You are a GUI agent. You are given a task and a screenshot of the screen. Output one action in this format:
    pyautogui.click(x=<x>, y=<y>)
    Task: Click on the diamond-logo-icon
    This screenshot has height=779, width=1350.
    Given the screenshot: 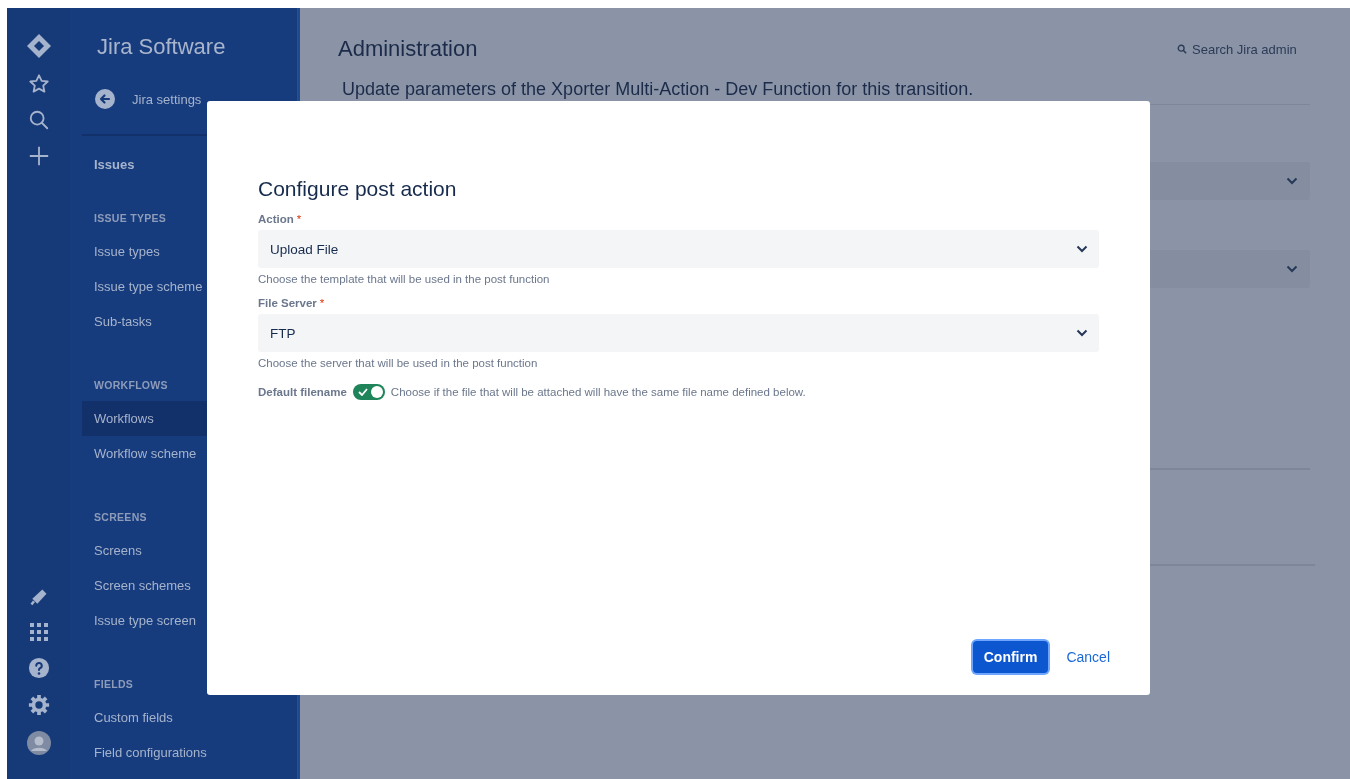 What is the action you would take?
    pyautogui.click(x=38, y=46)
    